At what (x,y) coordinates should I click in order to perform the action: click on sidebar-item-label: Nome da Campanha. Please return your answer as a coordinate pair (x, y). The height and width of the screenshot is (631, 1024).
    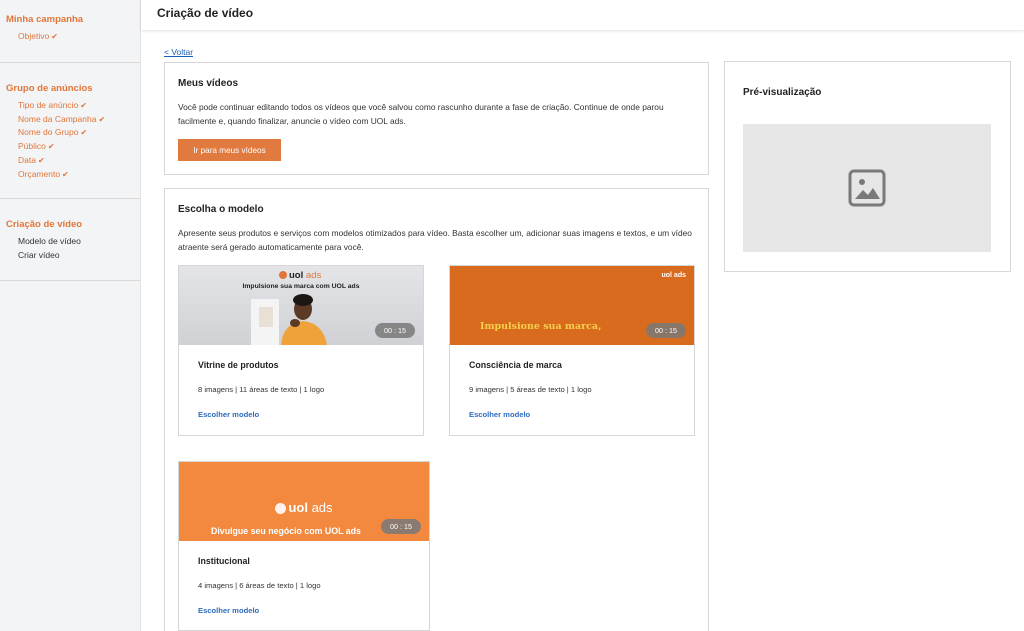
    Looking at the image, I should click on (57, 118).